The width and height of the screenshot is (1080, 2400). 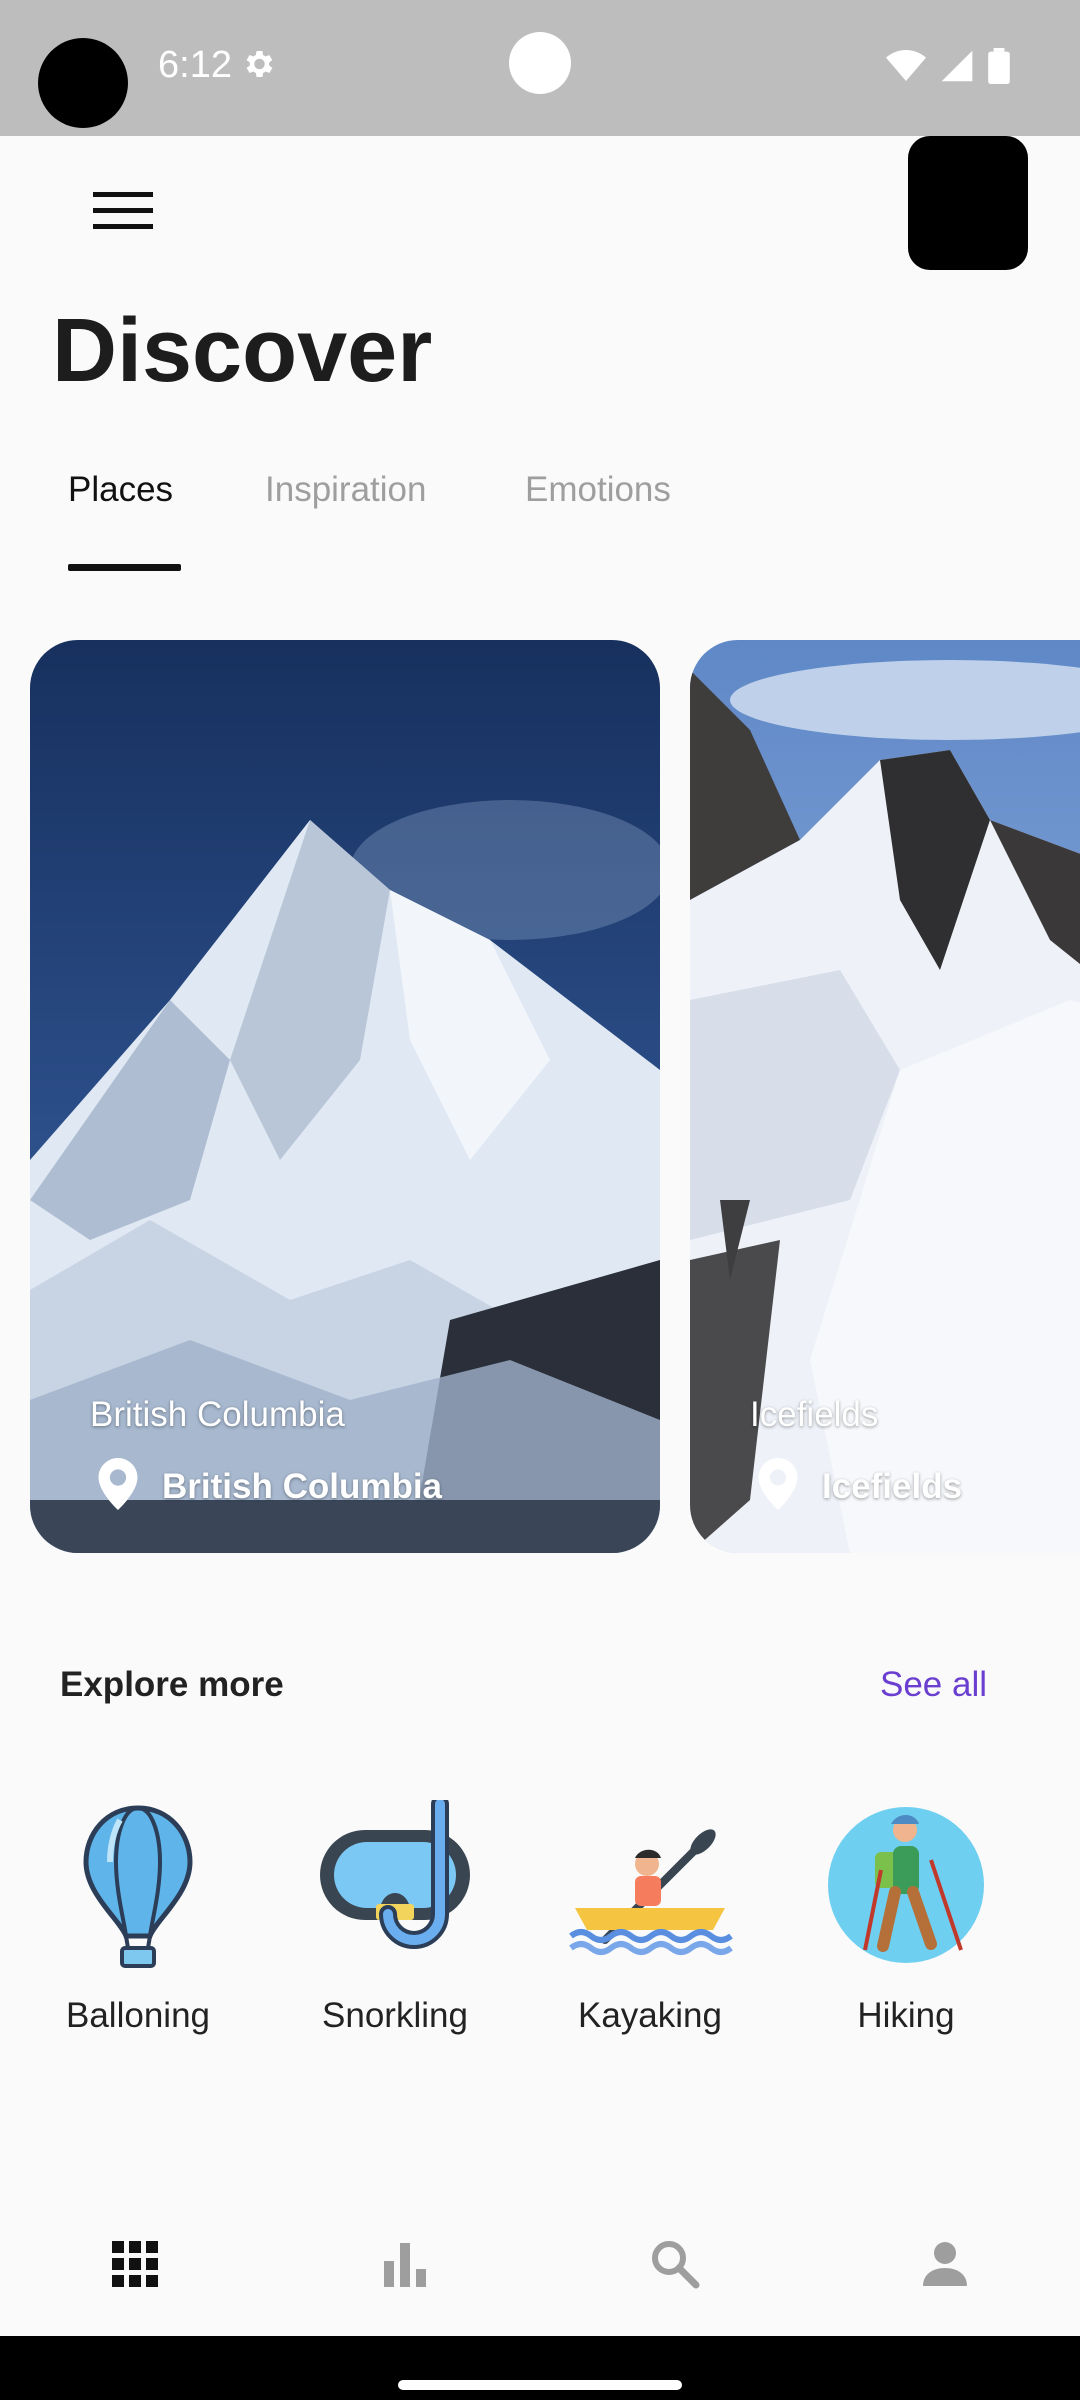 What do you see at coordinates (195, 65) in the screenshot?
I see `status-time: 6:12` at bounding box center [195, 65].